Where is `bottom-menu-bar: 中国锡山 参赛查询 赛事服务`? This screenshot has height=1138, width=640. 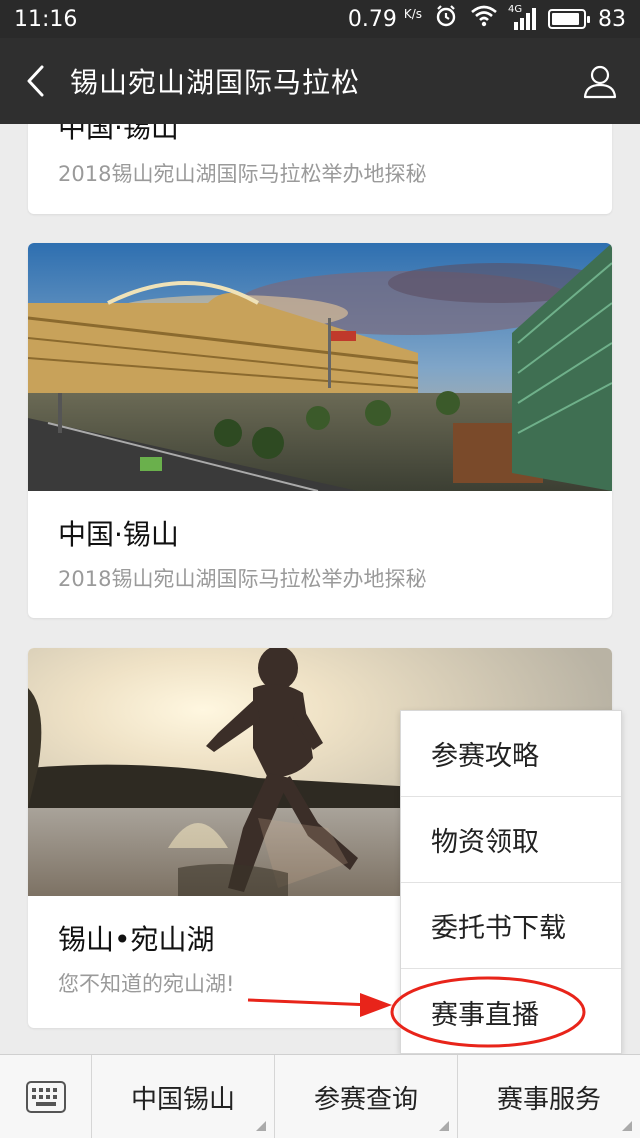 bottom-menu-bar: 中国锡山 参赛查询 赛事服务 is located at coordinates (320, 1096).